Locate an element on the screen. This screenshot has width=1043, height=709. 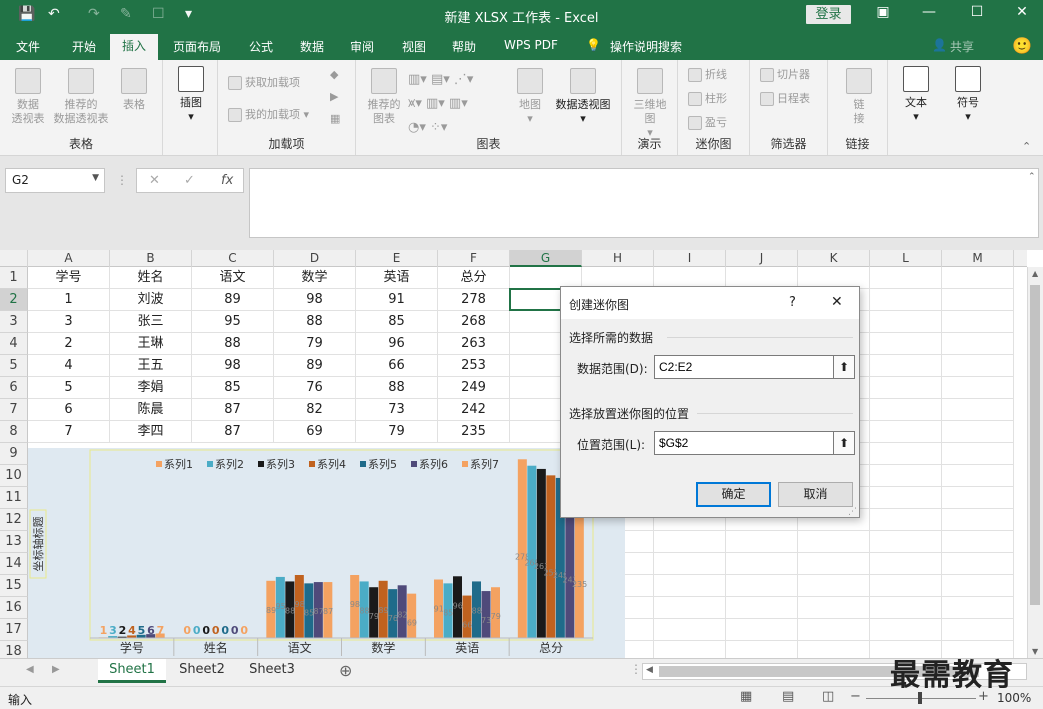
cell-m8 is located at coordinates (978, 432).